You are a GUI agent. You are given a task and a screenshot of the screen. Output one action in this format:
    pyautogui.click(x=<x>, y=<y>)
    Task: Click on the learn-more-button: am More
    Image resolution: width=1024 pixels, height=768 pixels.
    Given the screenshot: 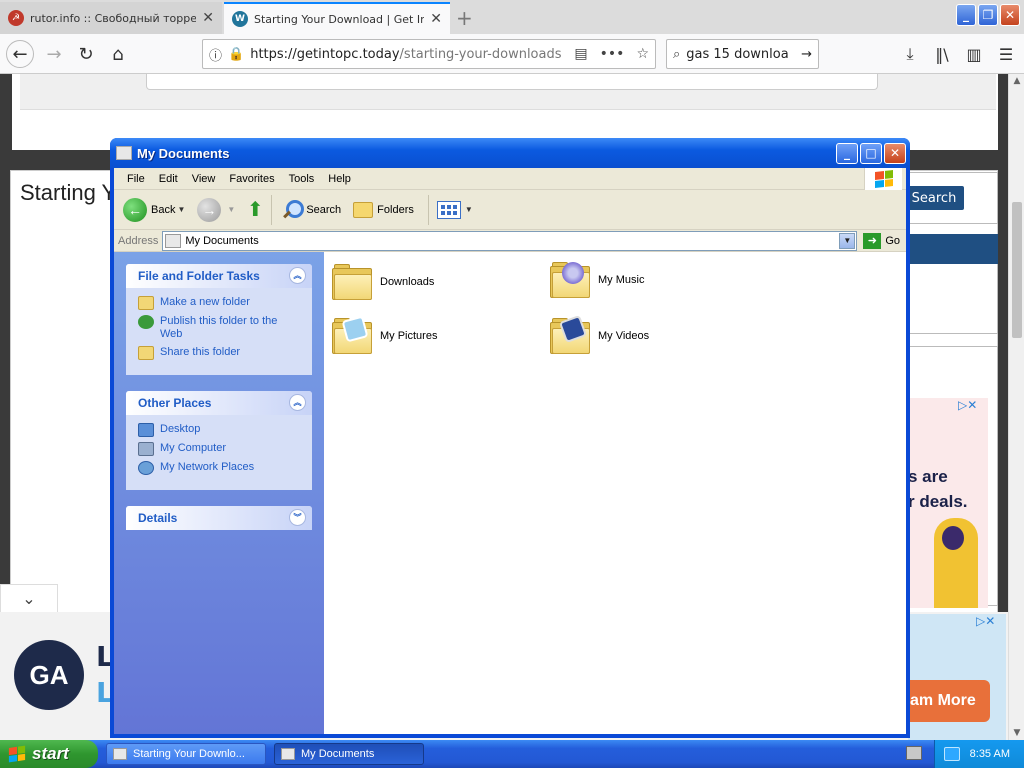 What is the action you would take?
    pyautogui.click(x=949, y=701)
    